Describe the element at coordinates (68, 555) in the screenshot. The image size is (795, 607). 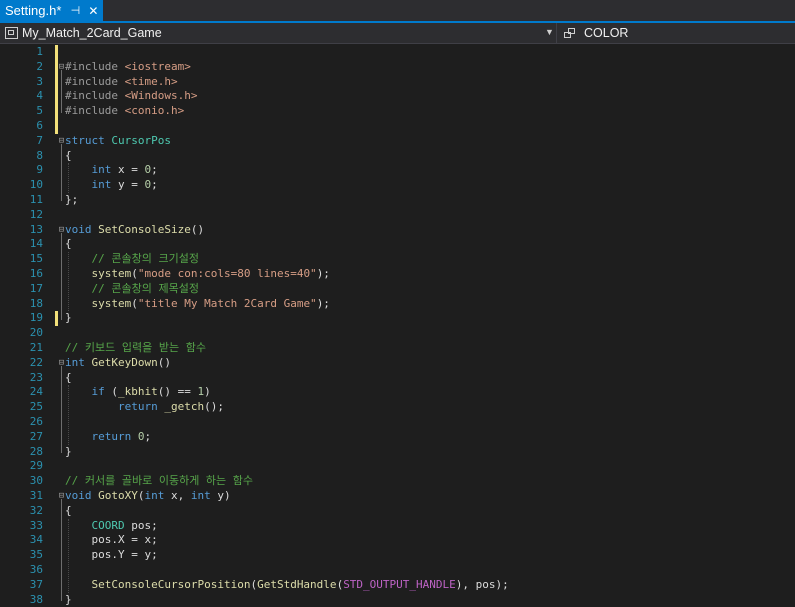
I see `indent-guide` at that location.